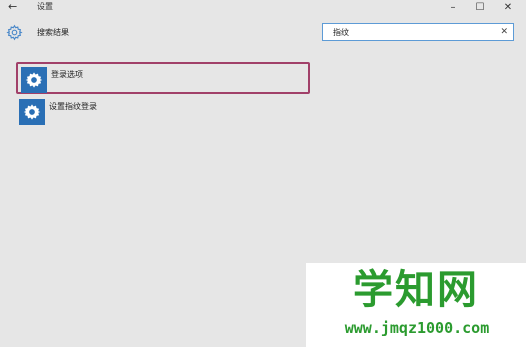 The image size is (526, 347). Describe the element at coordinates (53, 32) in the screenshot. I see `page-title: 搜索结果` at that location.